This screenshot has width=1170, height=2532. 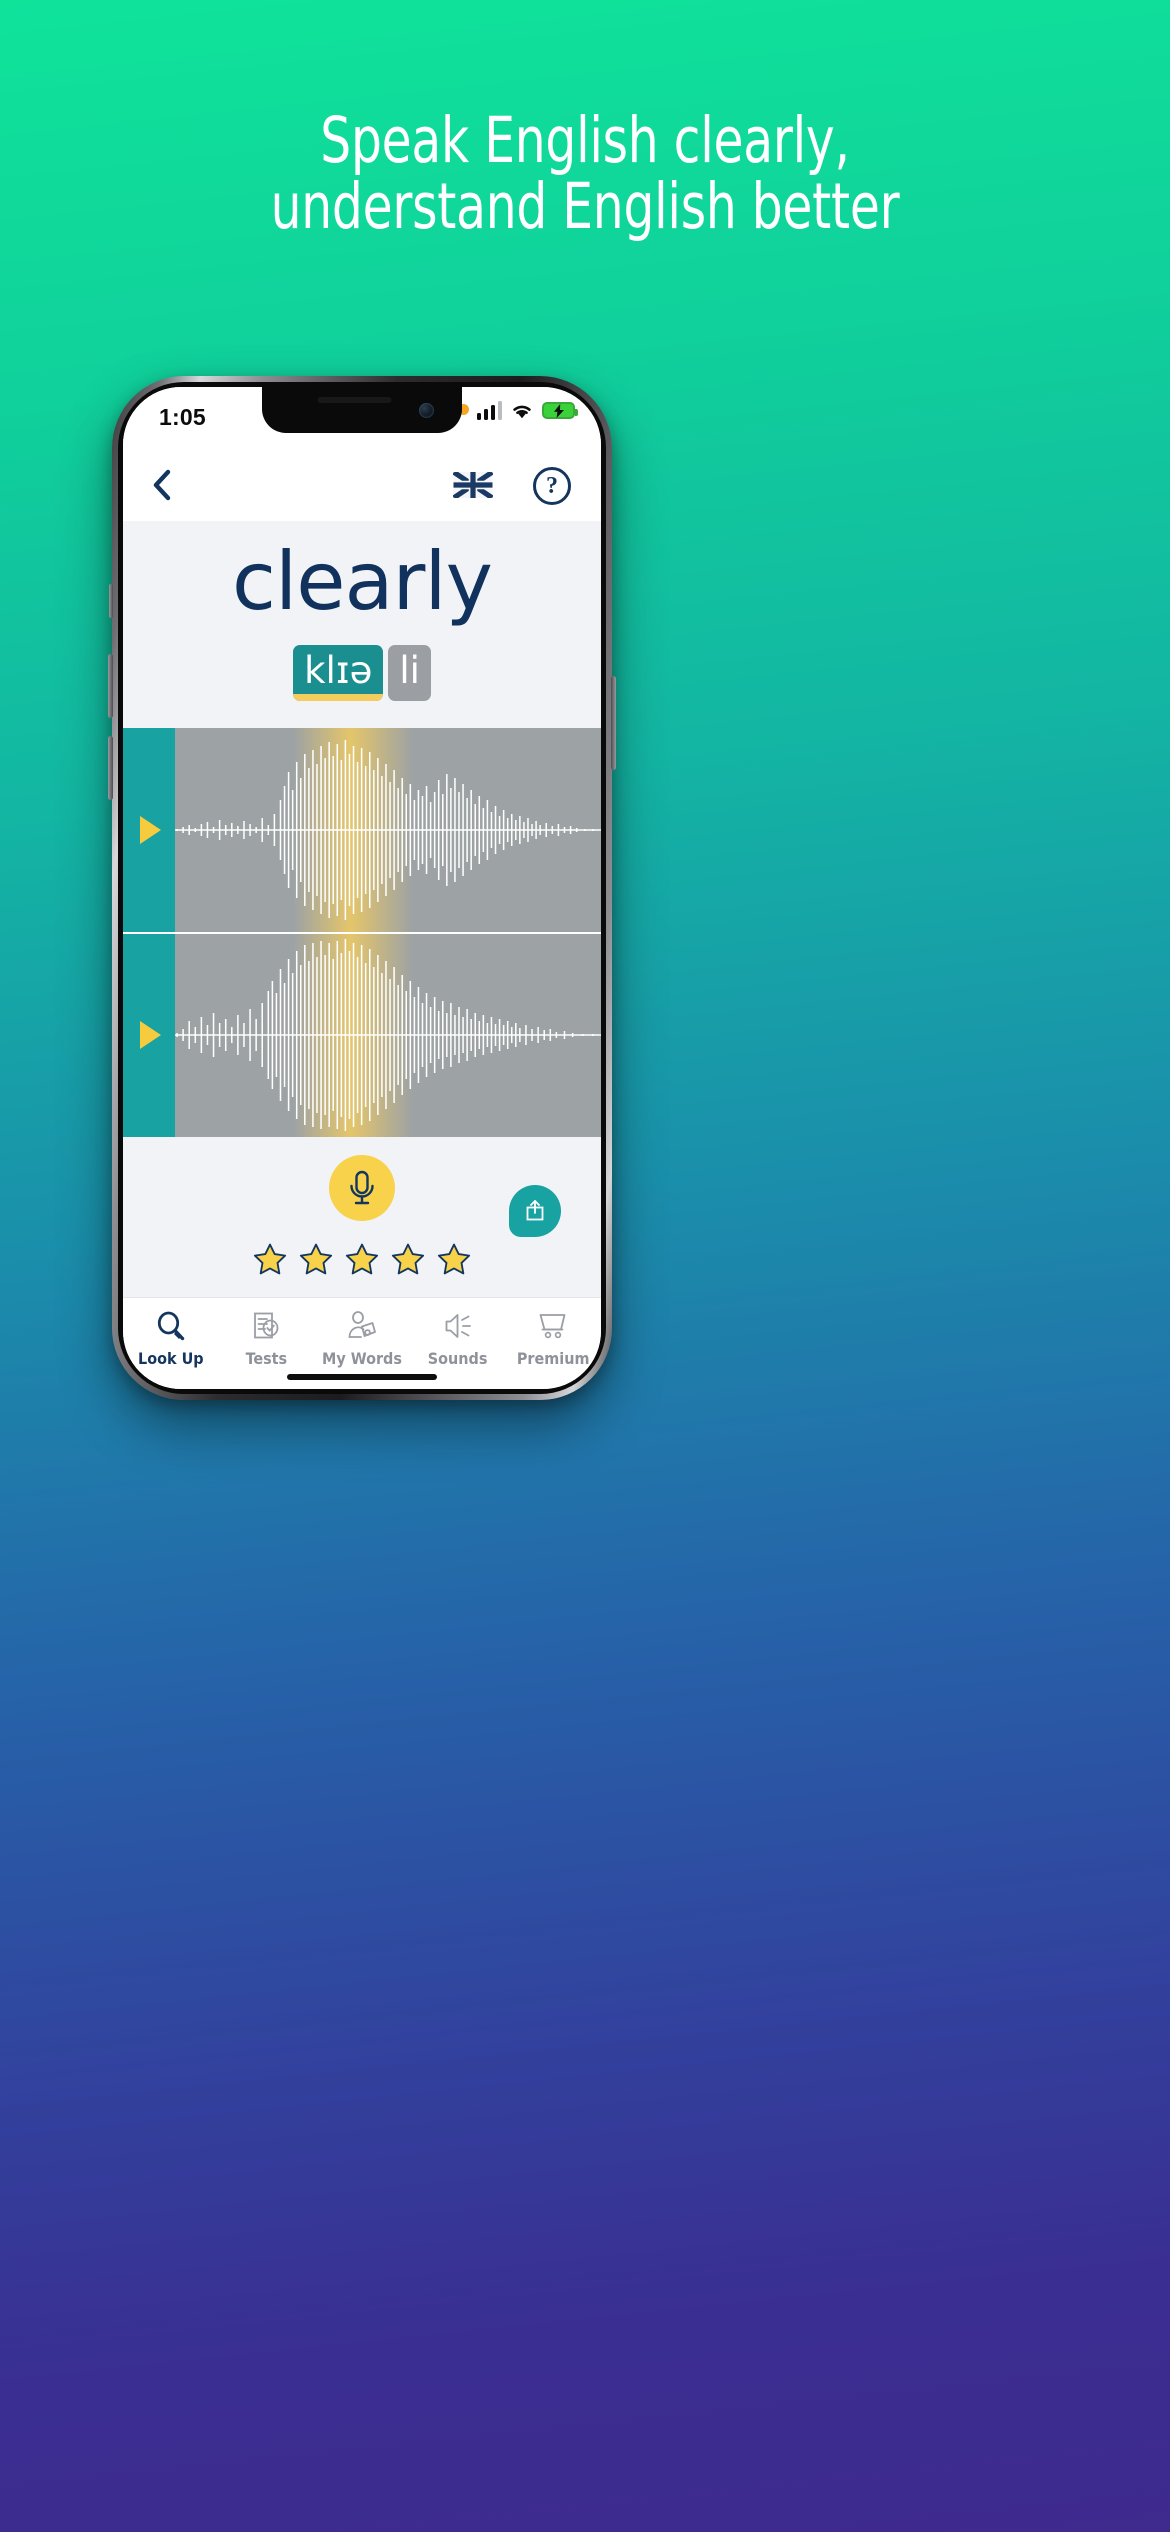 I want to click on record-button, so click(x=362, y=1188).